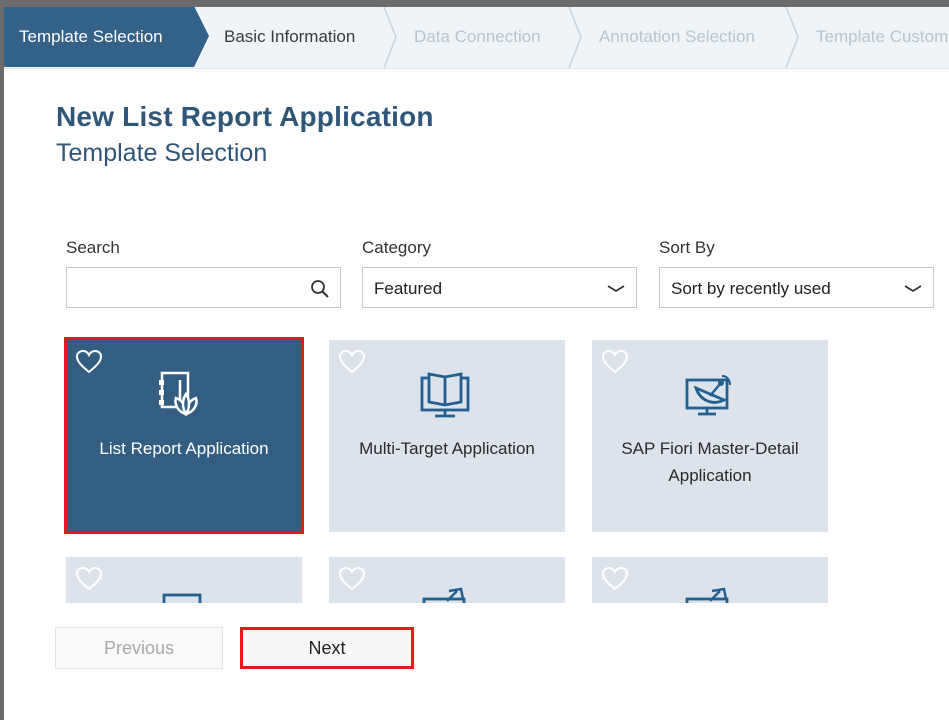  Describe the element at coordinates (396, 247) in the screenshot. I see `category-label: Category` at that location.